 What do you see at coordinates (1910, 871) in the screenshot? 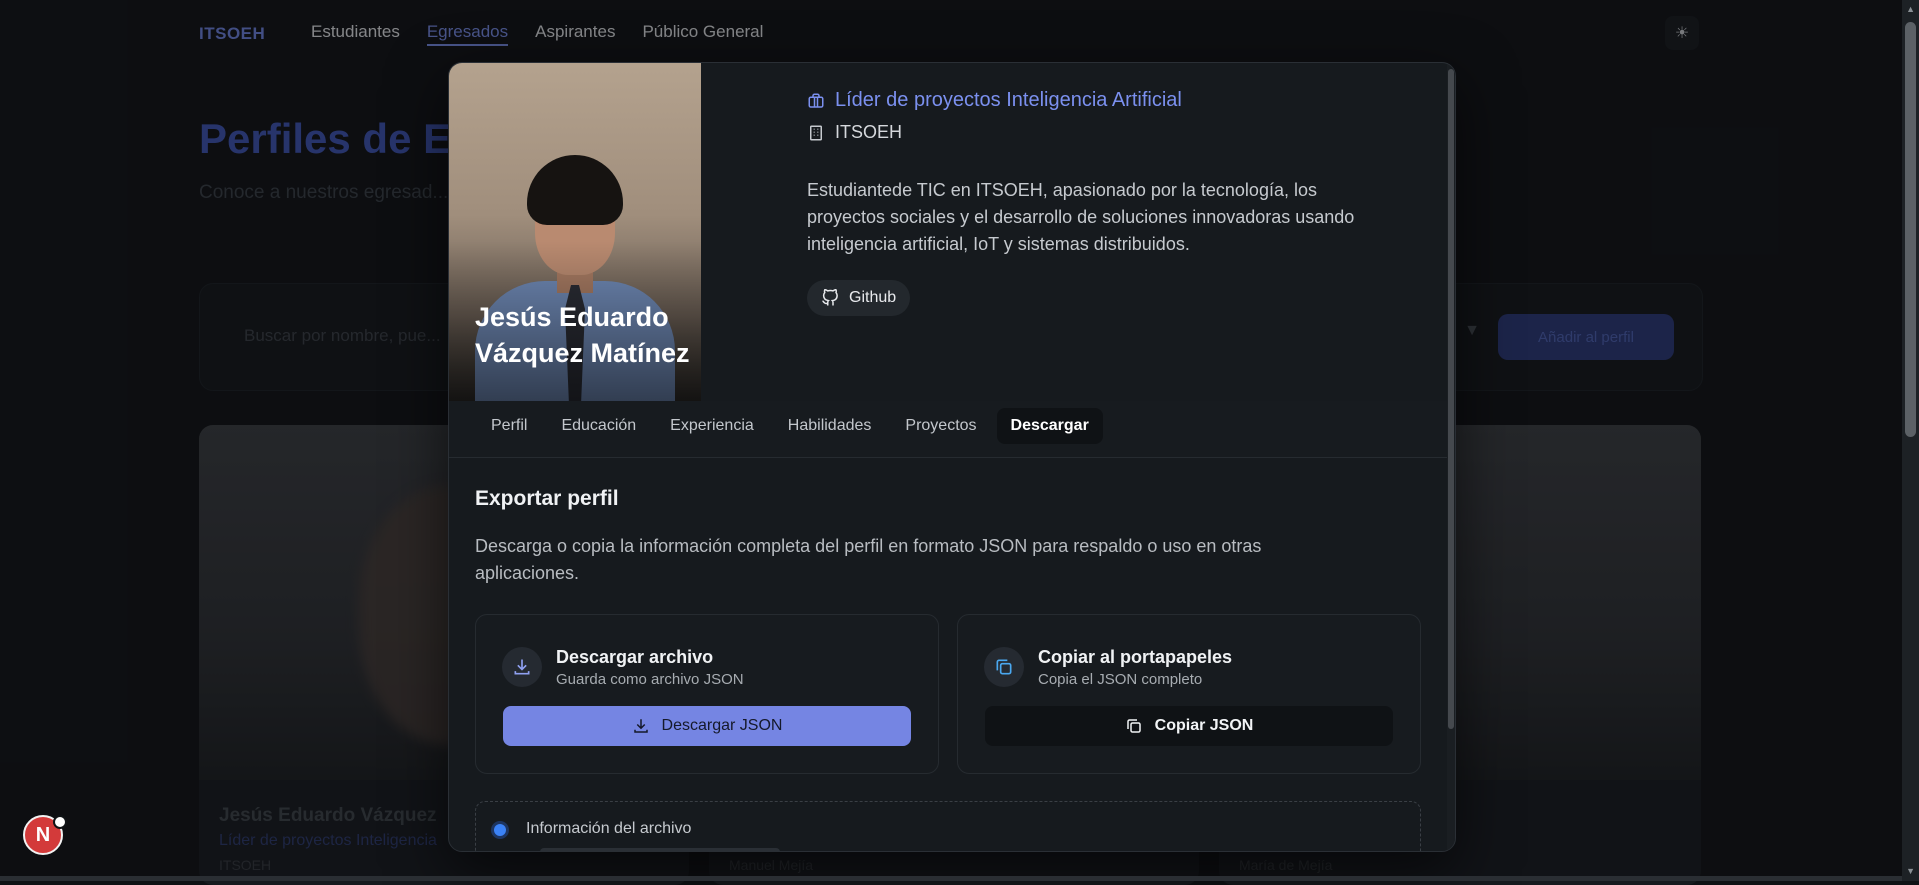
I see `scroll-down-arrow-icon: ▼` at bounding box center [1910, 871].